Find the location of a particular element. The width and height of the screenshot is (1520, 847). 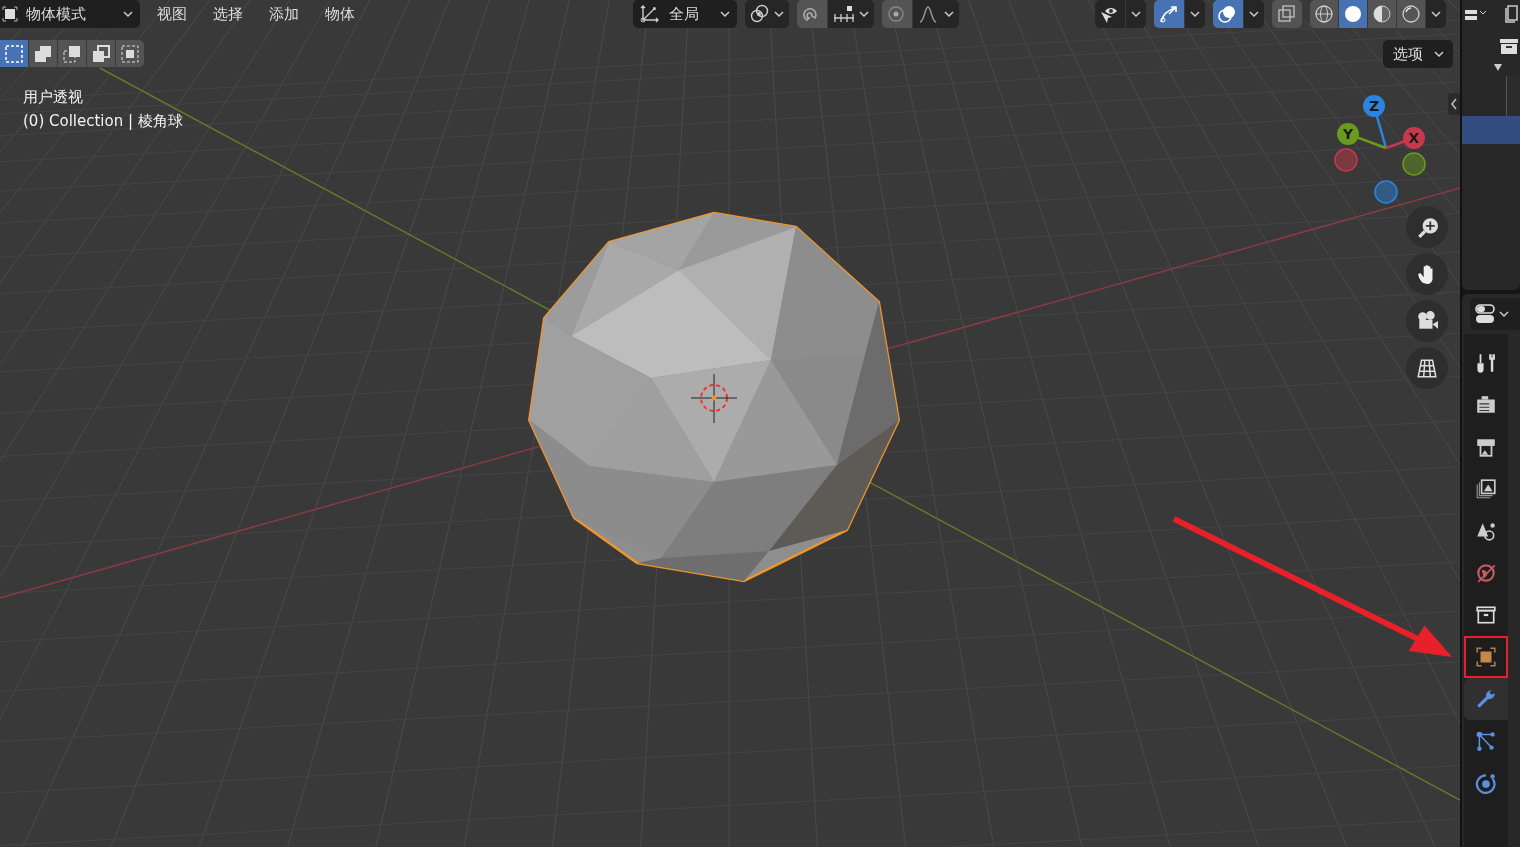

object-mode-icon is located at coordinates (10, 14).